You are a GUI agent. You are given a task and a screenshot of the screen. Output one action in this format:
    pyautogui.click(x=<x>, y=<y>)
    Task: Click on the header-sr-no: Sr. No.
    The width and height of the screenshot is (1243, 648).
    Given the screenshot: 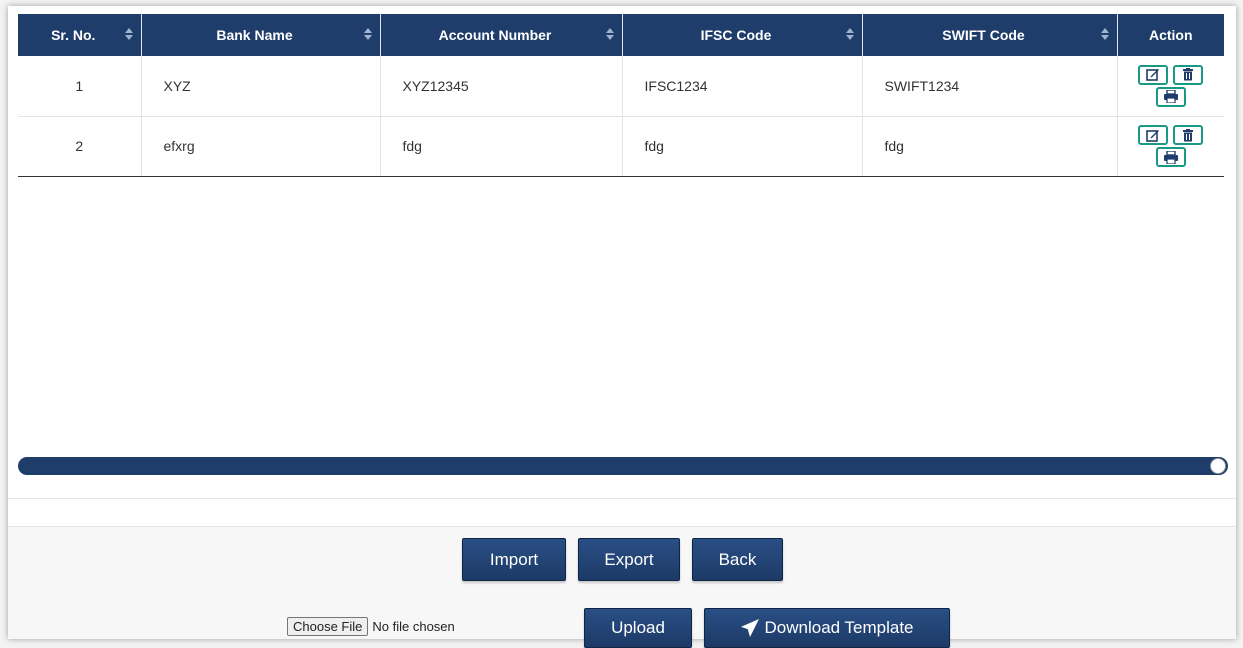 What is the action you would take?
    pyautogui.click(x=80, y=35)
    